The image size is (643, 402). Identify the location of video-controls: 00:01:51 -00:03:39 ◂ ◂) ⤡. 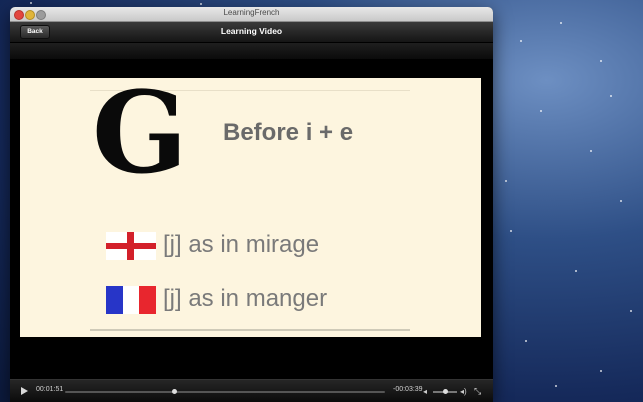
(251, 390).